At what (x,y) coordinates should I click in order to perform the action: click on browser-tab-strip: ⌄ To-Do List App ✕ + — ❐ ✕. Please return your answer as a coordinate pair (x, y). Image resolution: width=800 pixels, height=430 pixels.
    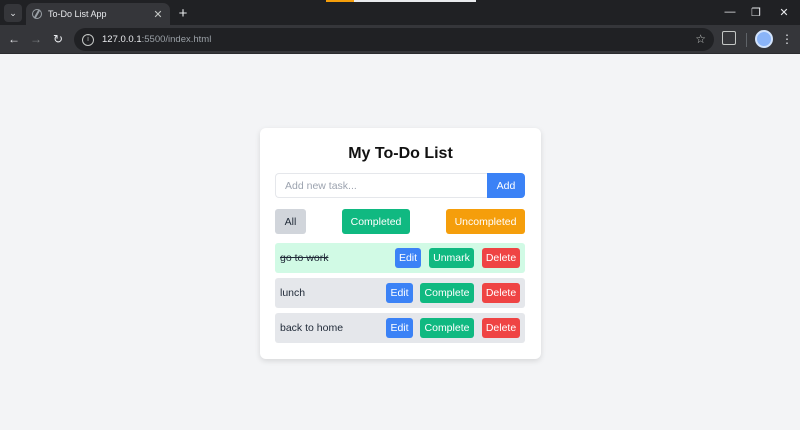
    Looking at the image, I should click on (400, 12).